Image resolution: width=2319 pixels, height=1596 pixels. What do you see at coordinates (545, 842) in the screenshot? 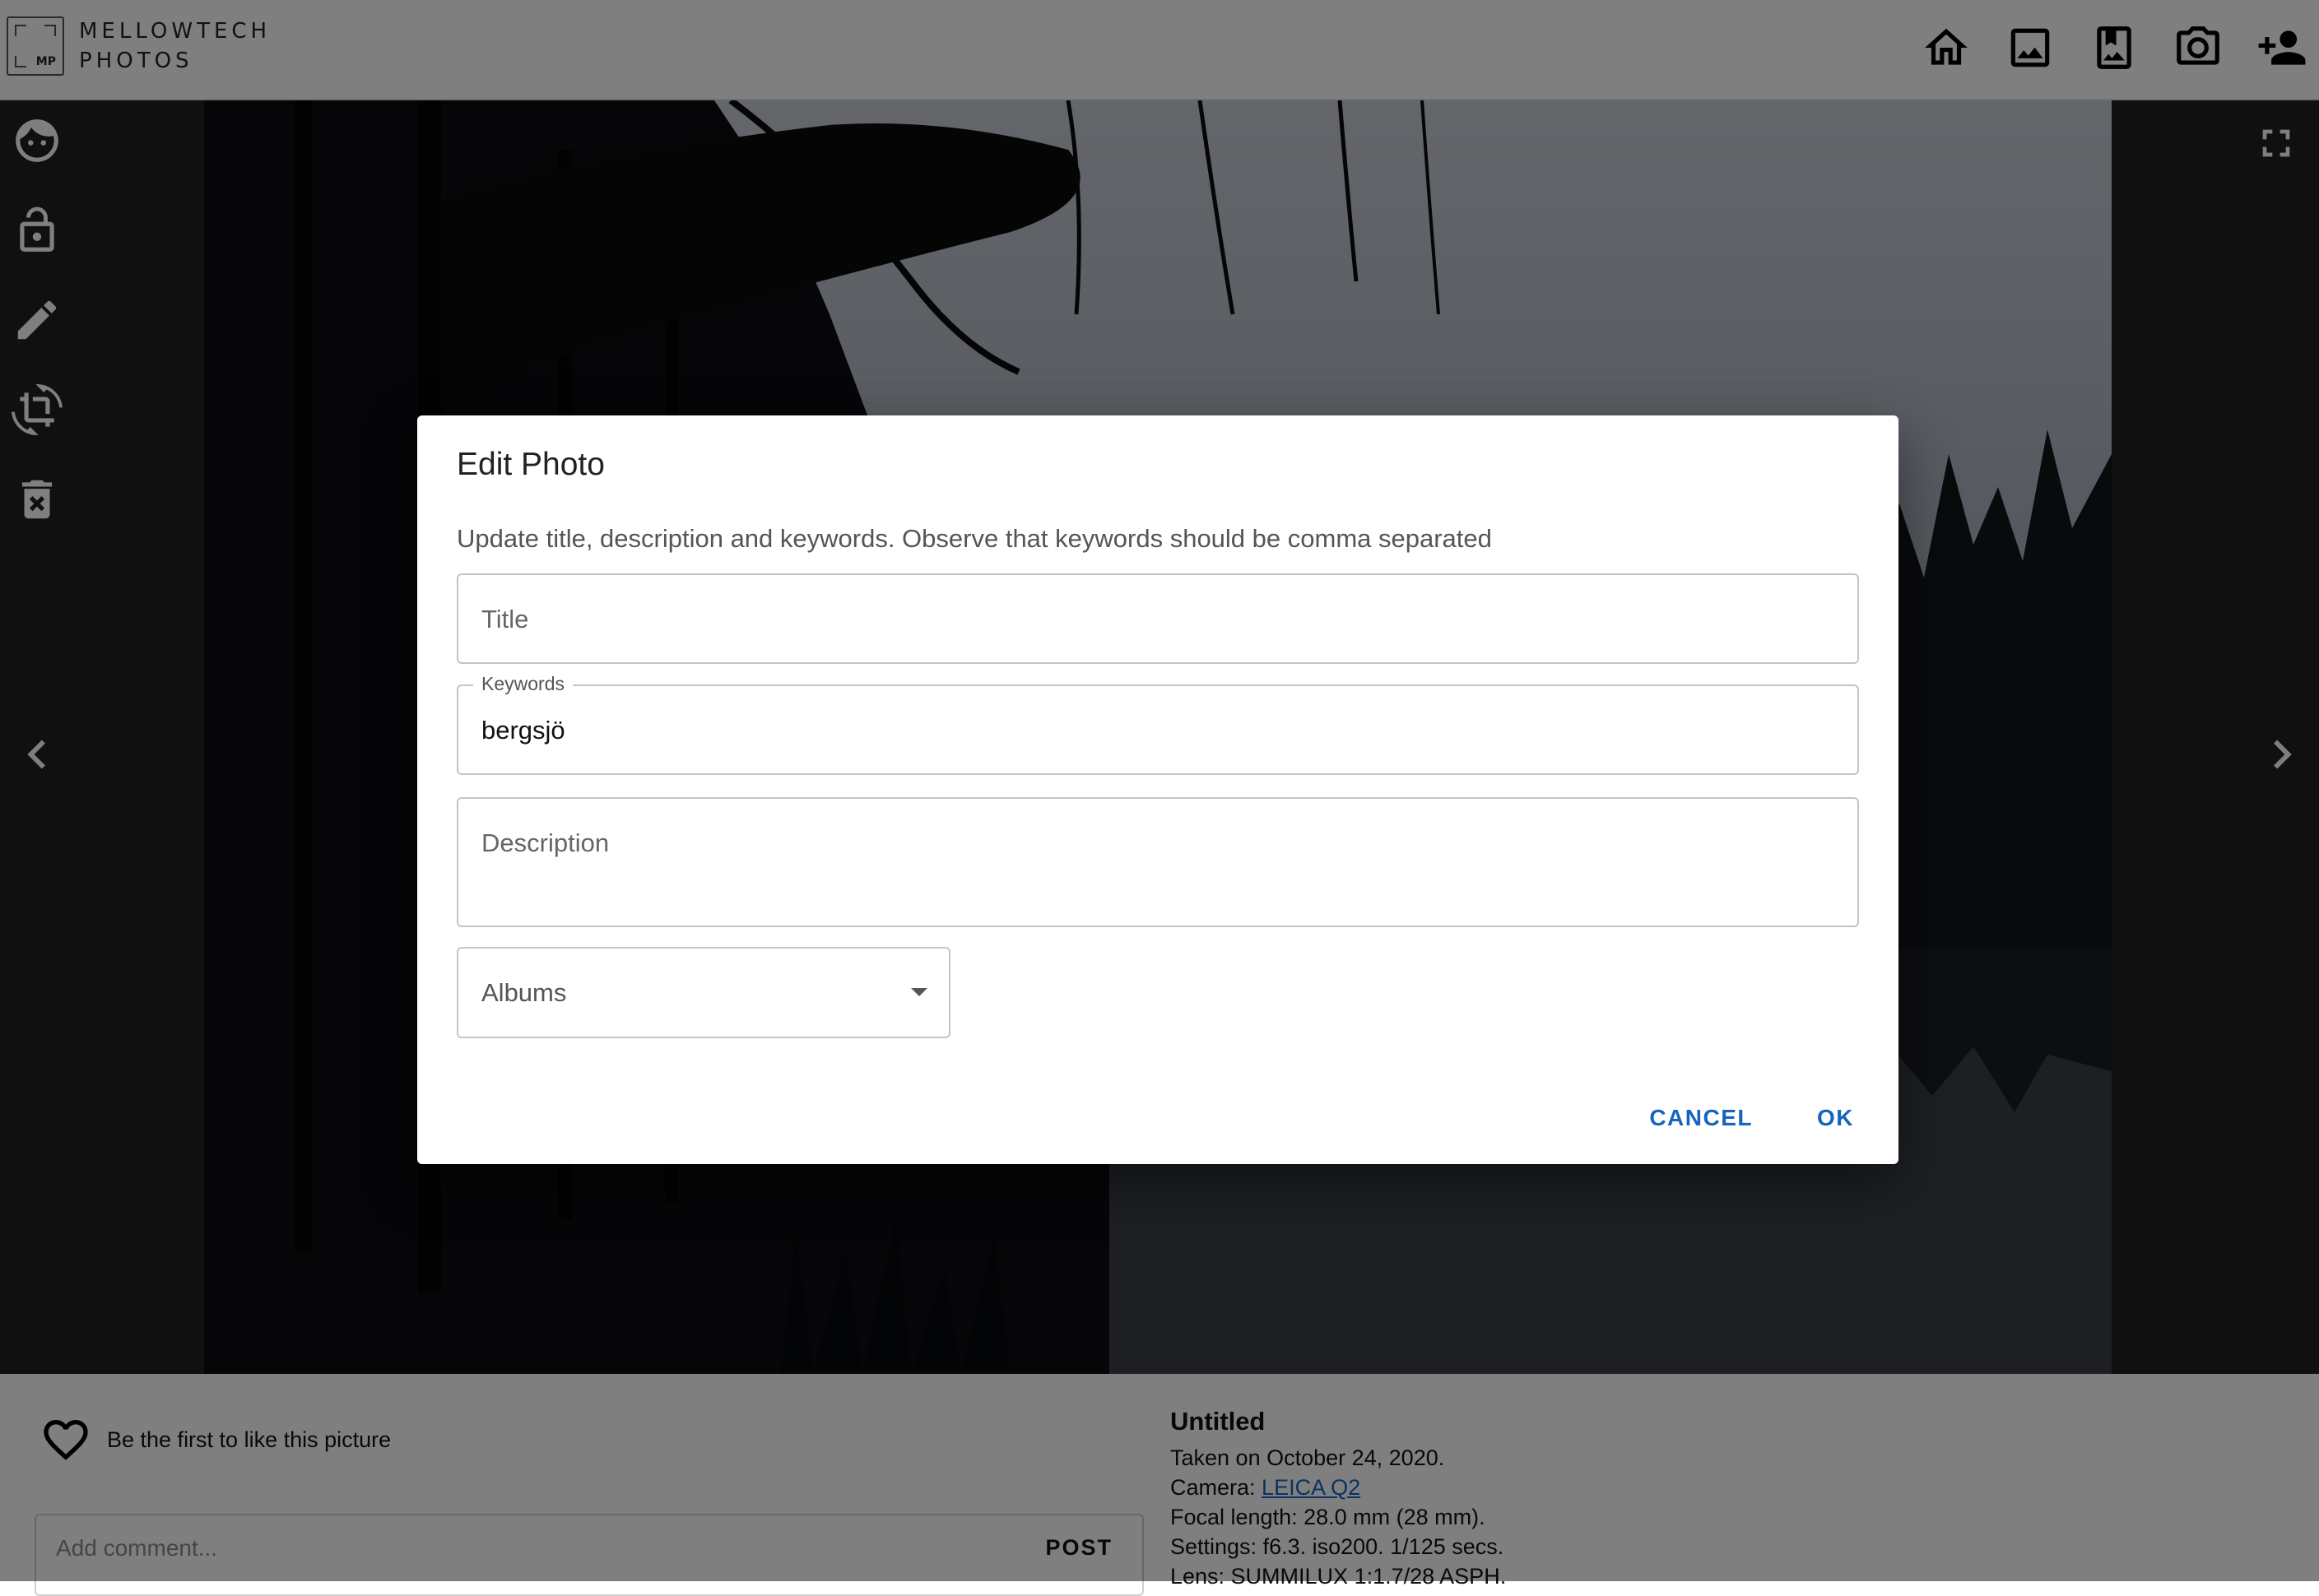
I see `description-placeholder: Description` at bounding box center [545, 842].